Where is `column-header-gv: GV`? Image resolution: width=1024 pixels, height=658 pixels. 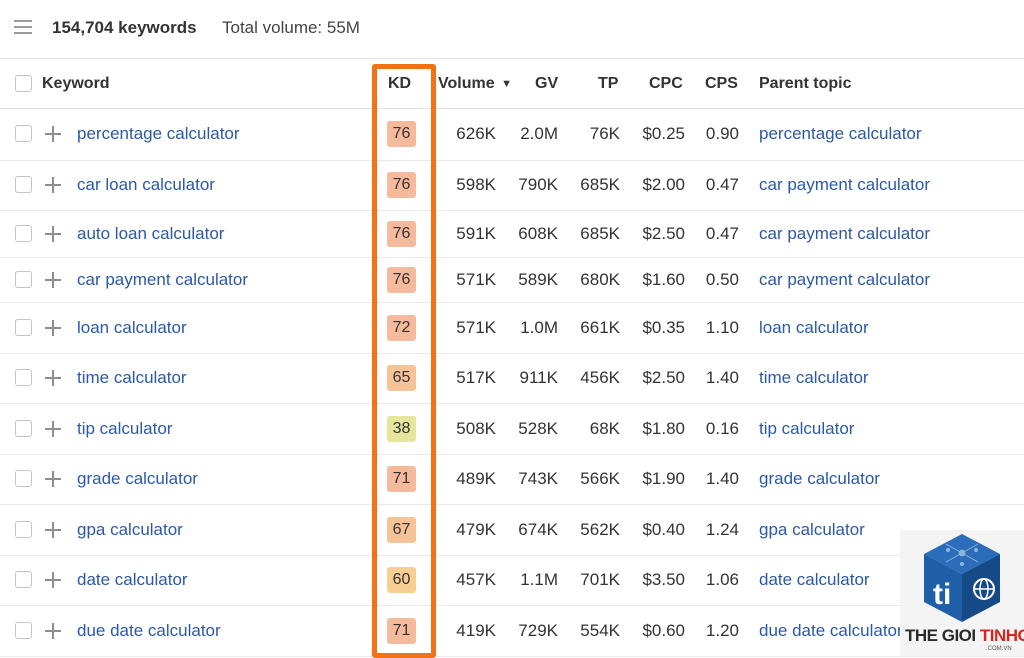 column-header-gv: GV is located at coordinates (546, 84).